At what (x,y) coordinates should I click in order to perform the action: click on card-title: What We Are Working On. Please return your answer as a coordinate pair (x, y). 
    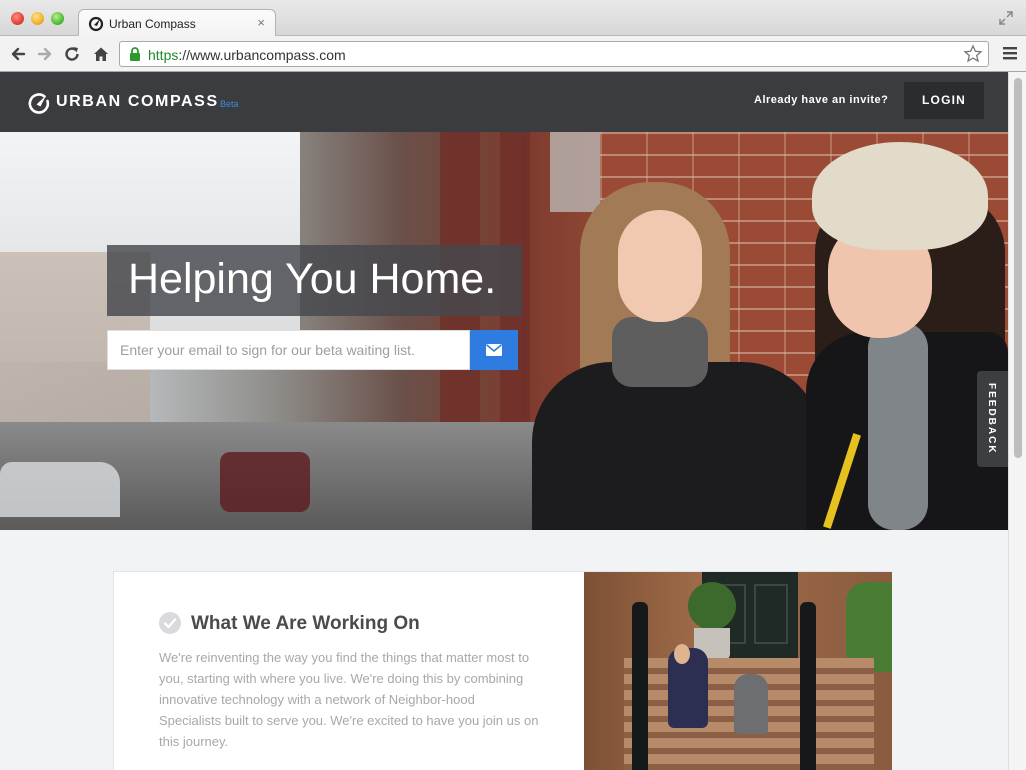
    Looking at the image, I should click on (305, 623).